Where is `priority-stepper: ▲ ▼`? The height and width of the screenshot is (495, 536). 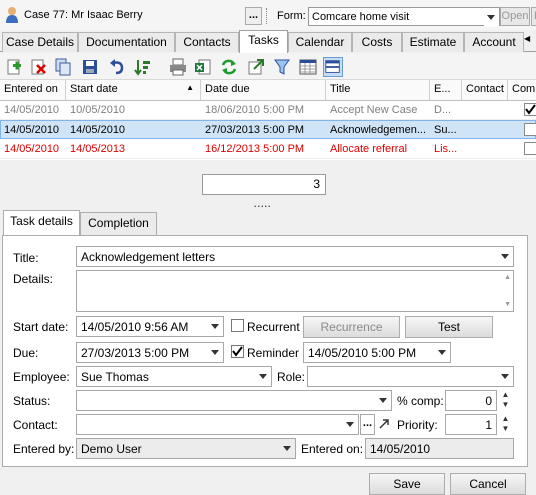 priority-stepper: ▲ ▼ is located at coordinates (505, 424).